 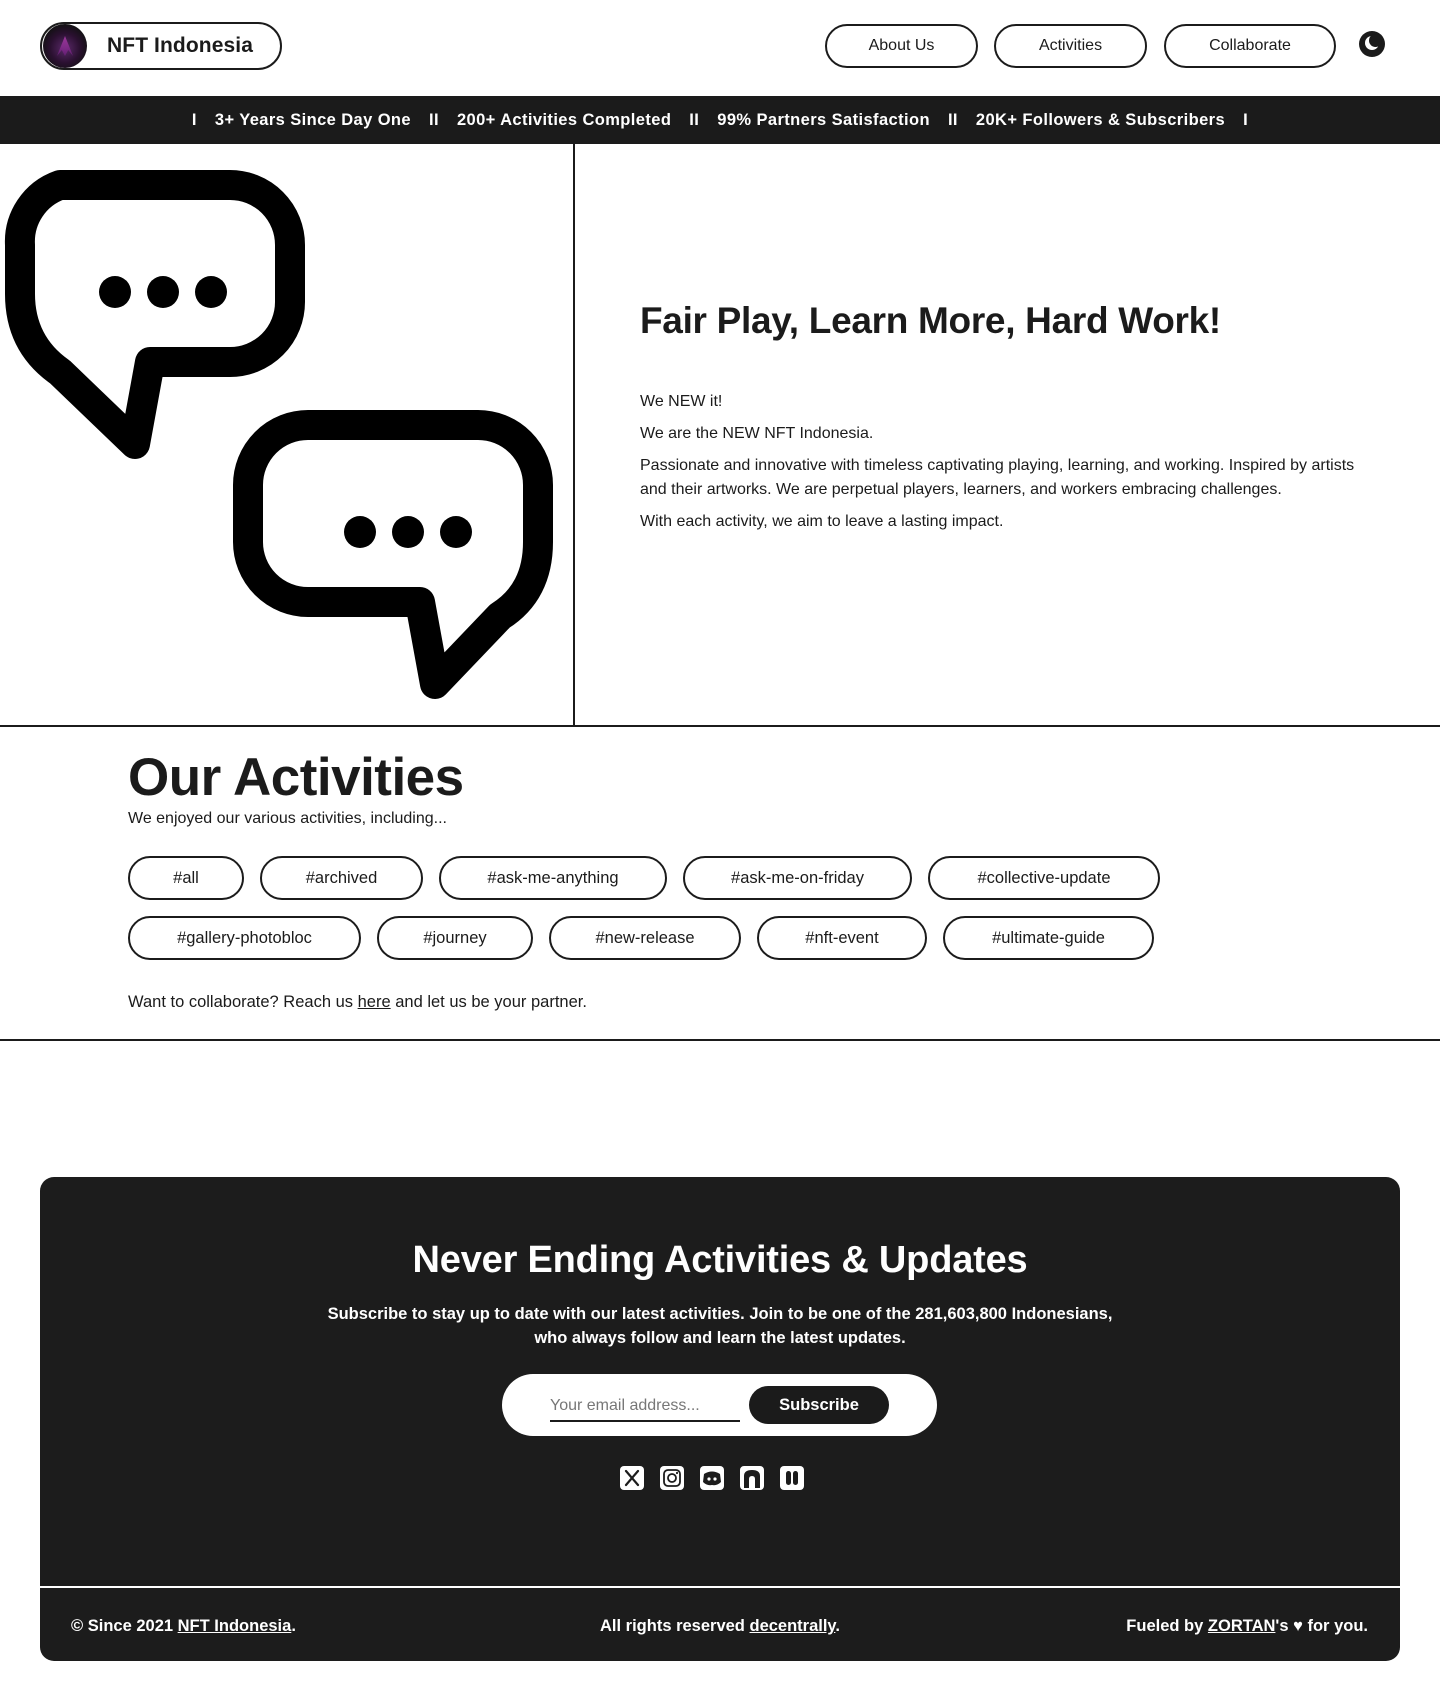 What do you see at coordinates (675, 1626) in the screenshot?
I see `footer-rights-prefix: All rights reserved` at bounding box center [675, 1626].